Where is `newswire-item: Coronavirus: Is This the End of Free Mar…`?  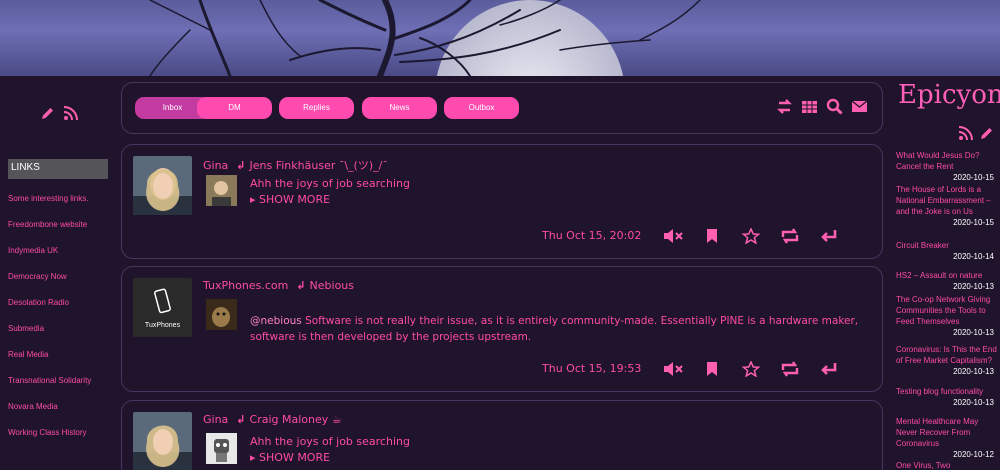 newswire-item: Coronavirus: Is This the End of Free Mar… is located at coordinates (948, 365).